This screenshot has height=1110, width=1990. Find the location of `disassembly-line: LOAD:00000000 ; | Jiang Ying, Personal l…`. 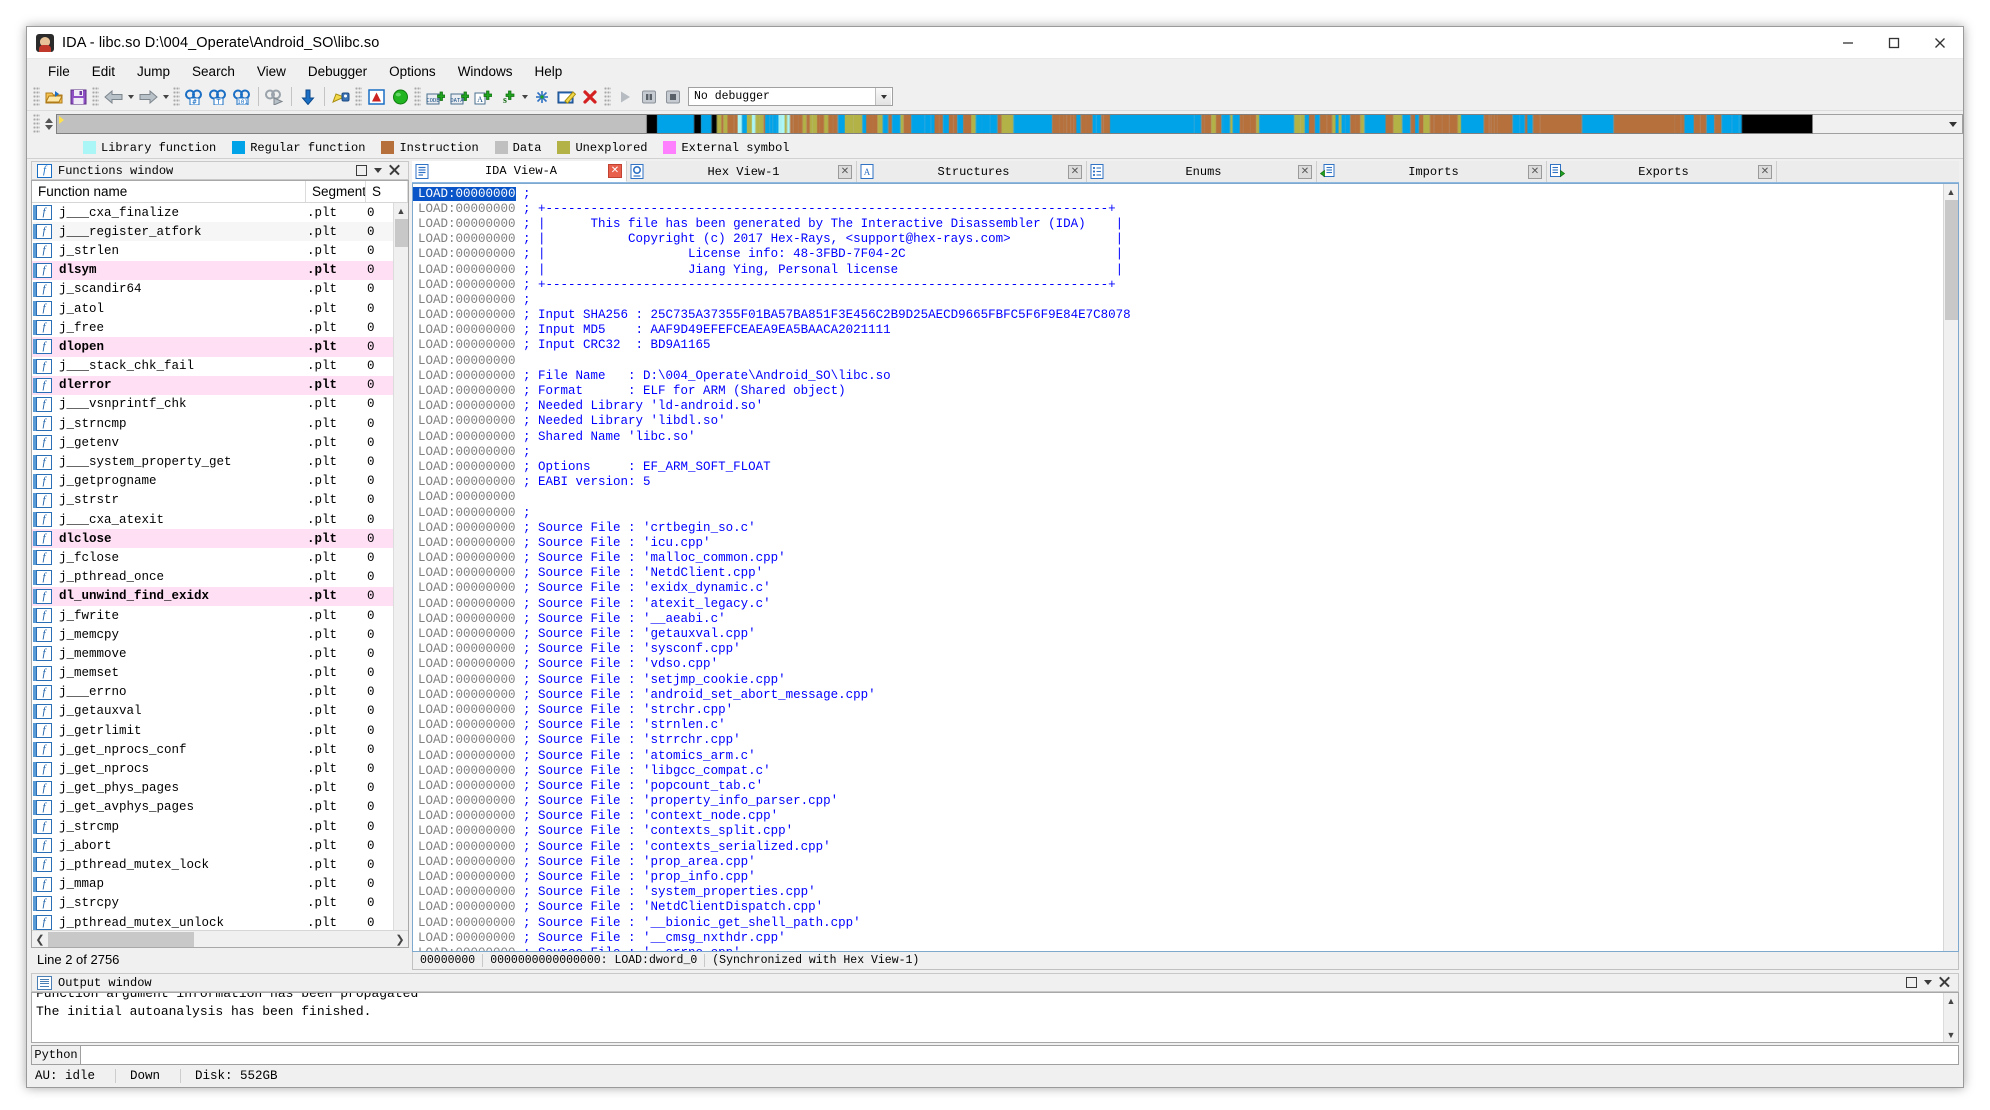

disassembly-line: LOAD:00000000 ; | Jiang Ying, Personal l… is located at coordinates (1178, 269).